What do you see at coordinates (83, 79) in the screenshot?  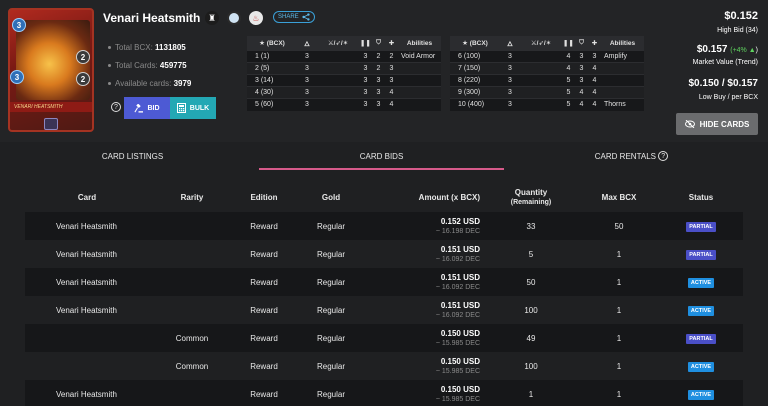 I see `health-gem: 2` at bounding box center [83, 79].